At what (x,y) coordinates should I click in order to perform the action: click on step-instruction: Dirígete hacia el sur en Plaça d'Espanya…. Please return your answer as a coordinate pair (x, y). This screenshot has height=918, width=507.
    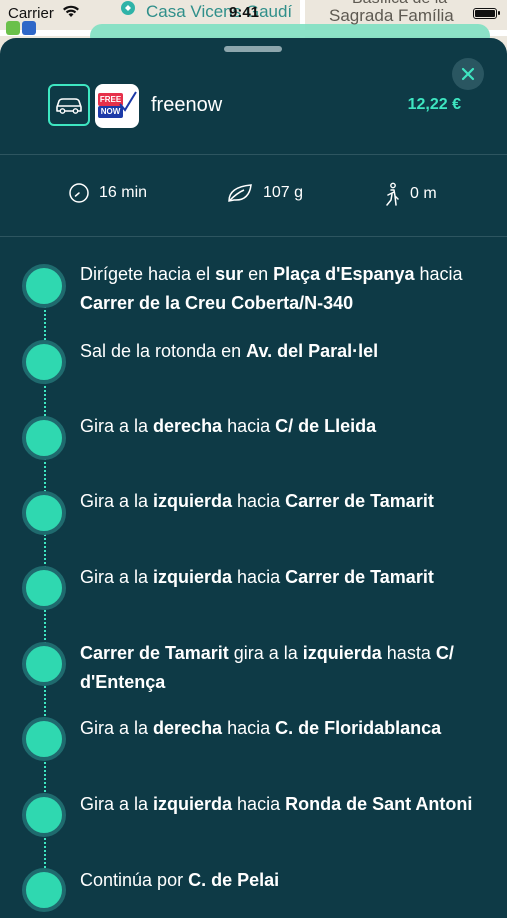
    Looking at the image, I should click on (280, 289).